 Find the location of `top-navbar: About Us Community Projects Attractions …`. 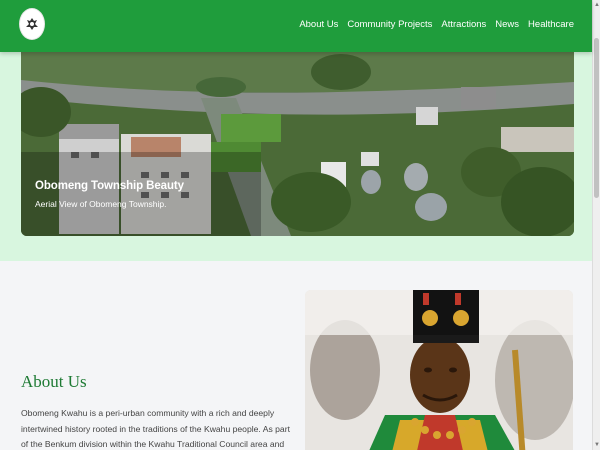

top-navbar: About Us Community Projects Attractions … is located at coordinates (296, 26).